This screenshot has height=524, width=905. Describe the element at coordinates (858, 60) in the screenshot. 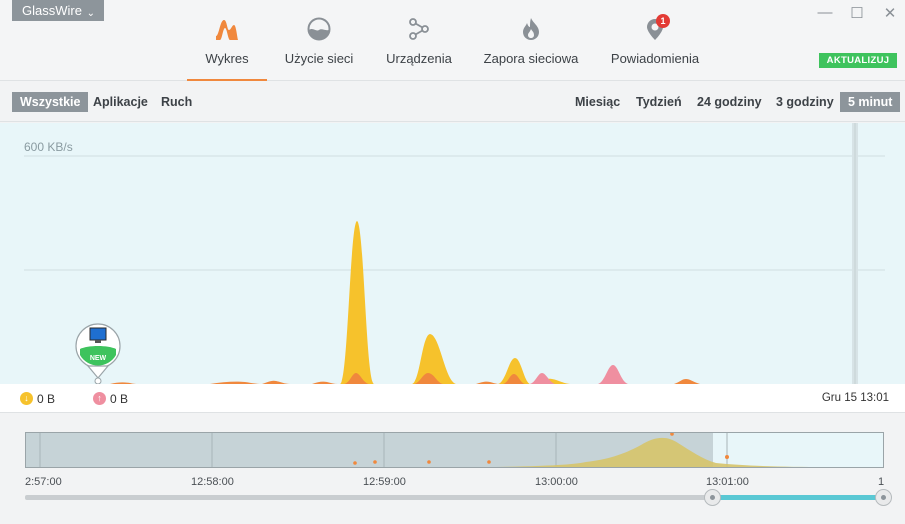

I see `update-button: AKTUALIZUJ` at that location.